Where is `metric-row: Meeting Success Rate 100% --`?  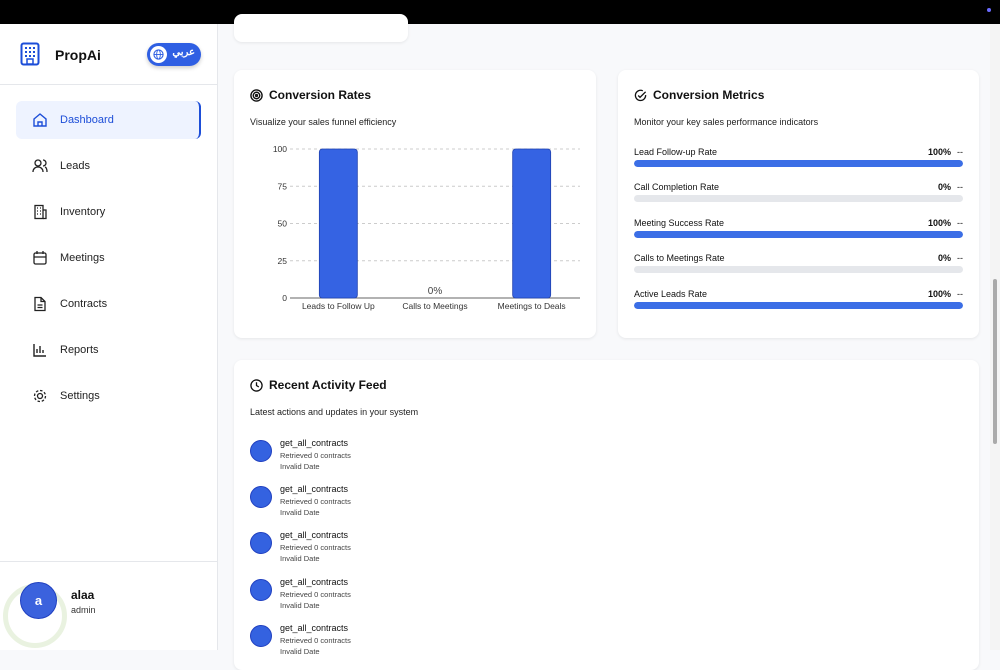 metric-row: Meeting Success Rate 100% -- is located at coordinates (798, 233).